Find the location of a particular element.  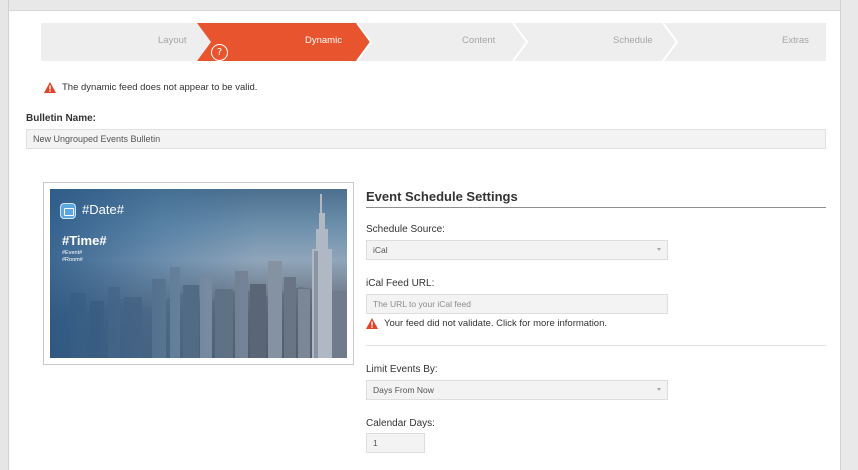

preview-date: #Date# is located at coordinates (103, 209).